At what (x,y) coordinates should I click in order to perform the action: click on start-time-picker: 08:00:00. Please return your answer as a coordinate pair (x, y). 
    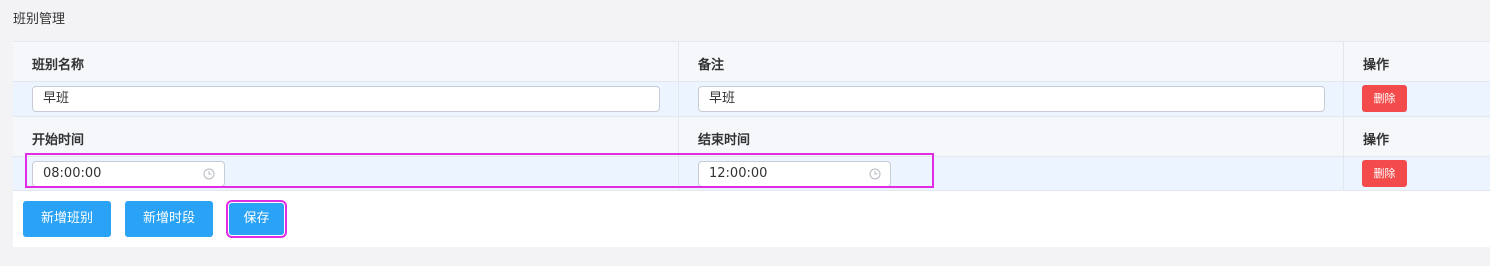
    Looking at the image, I should click on (128, 174).